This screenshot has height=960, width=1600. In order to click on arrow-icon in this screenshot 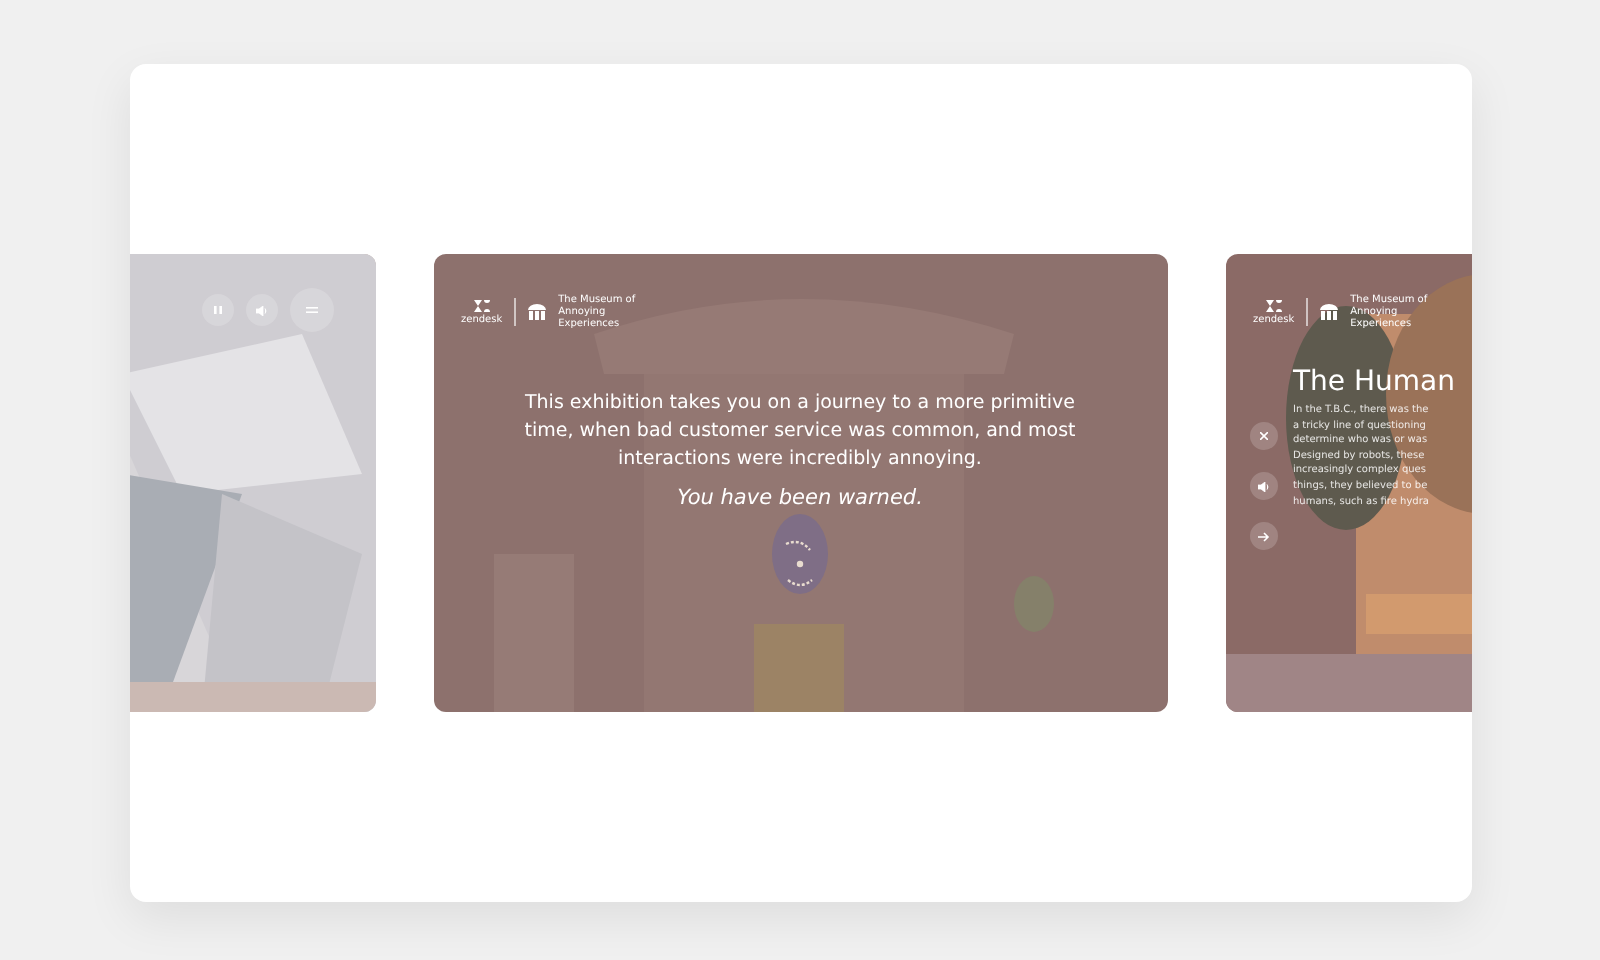, I will do `click(1263, 536)`.